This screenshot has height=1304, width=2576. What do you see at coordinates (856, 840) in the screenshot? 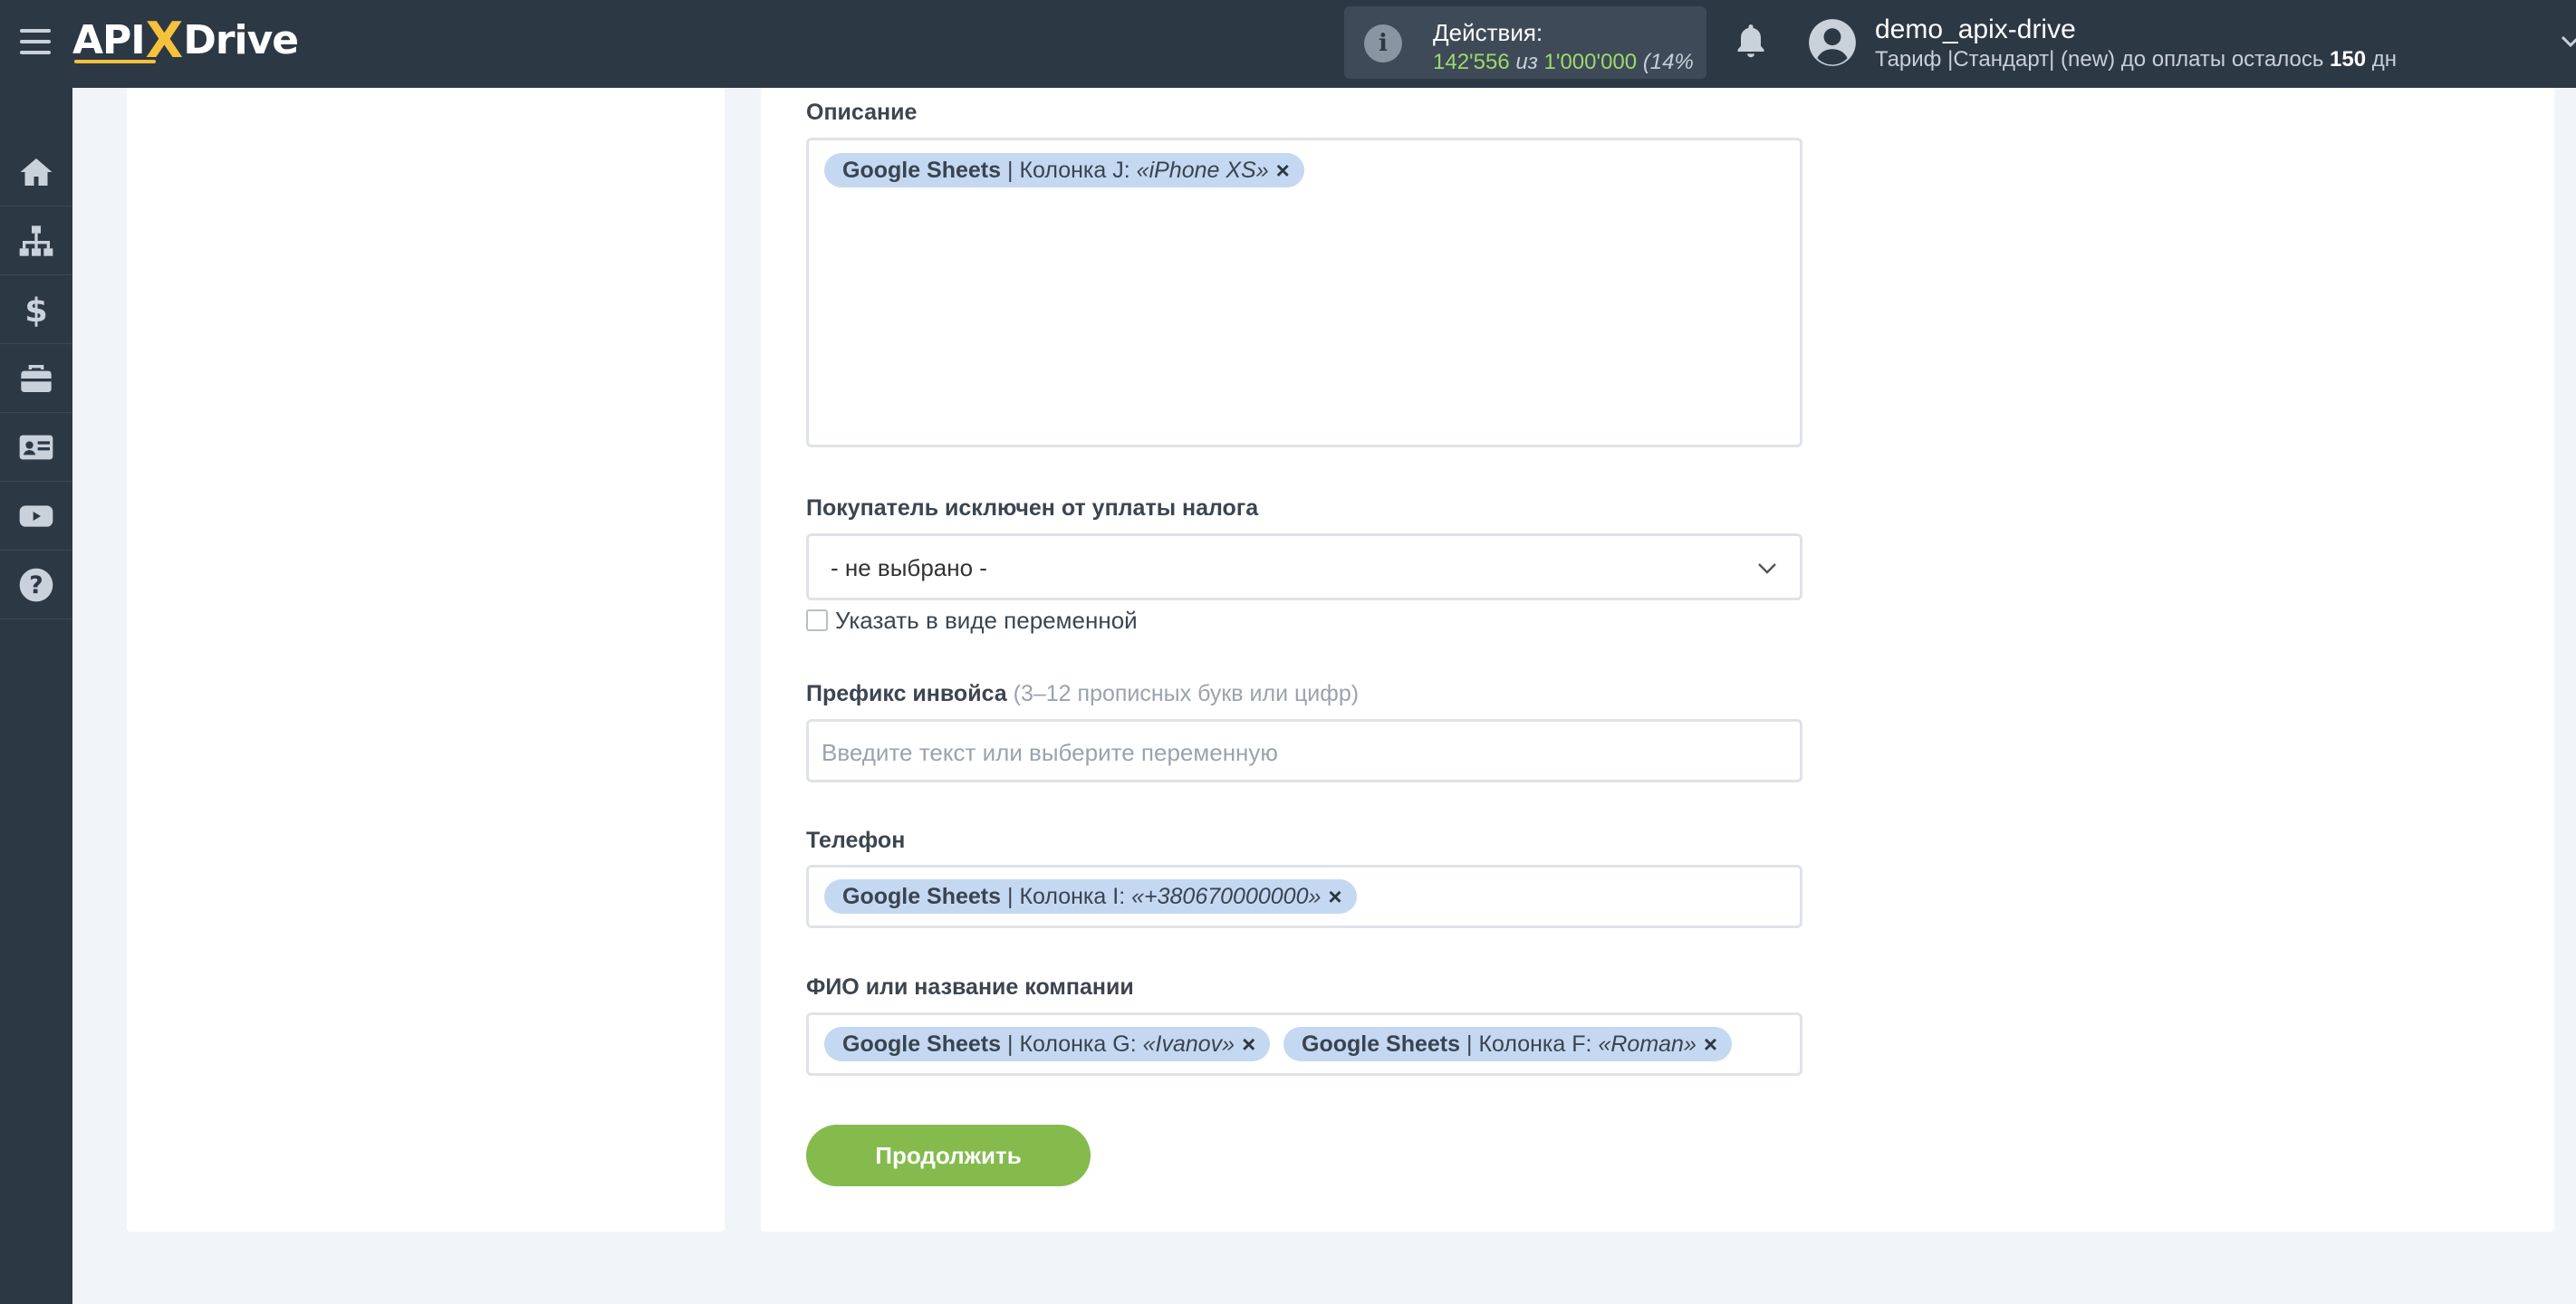
I see `phone-label: Телефон` at bounding box center [856, 840].